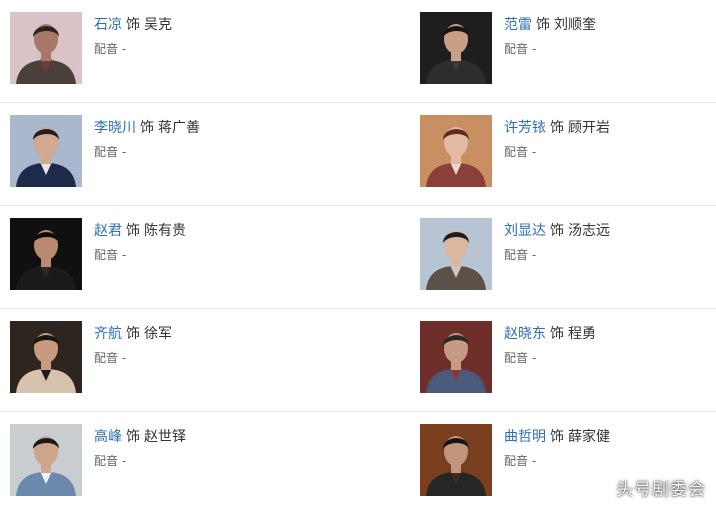  What do you see at coordinates (589, 128) in the screenshot?
I see `role-name-link: 顾开岩` at bounding box center [589, 128].